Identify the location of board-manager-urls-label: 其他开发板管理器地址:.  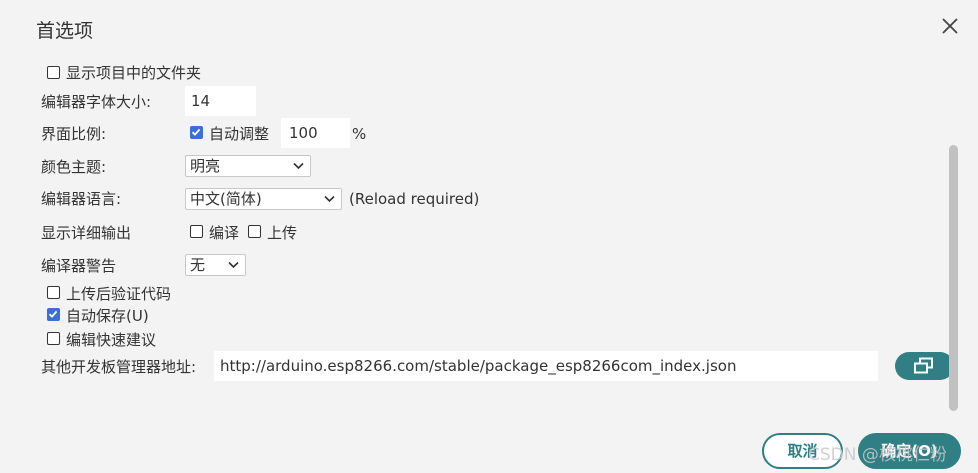
(119, 367).